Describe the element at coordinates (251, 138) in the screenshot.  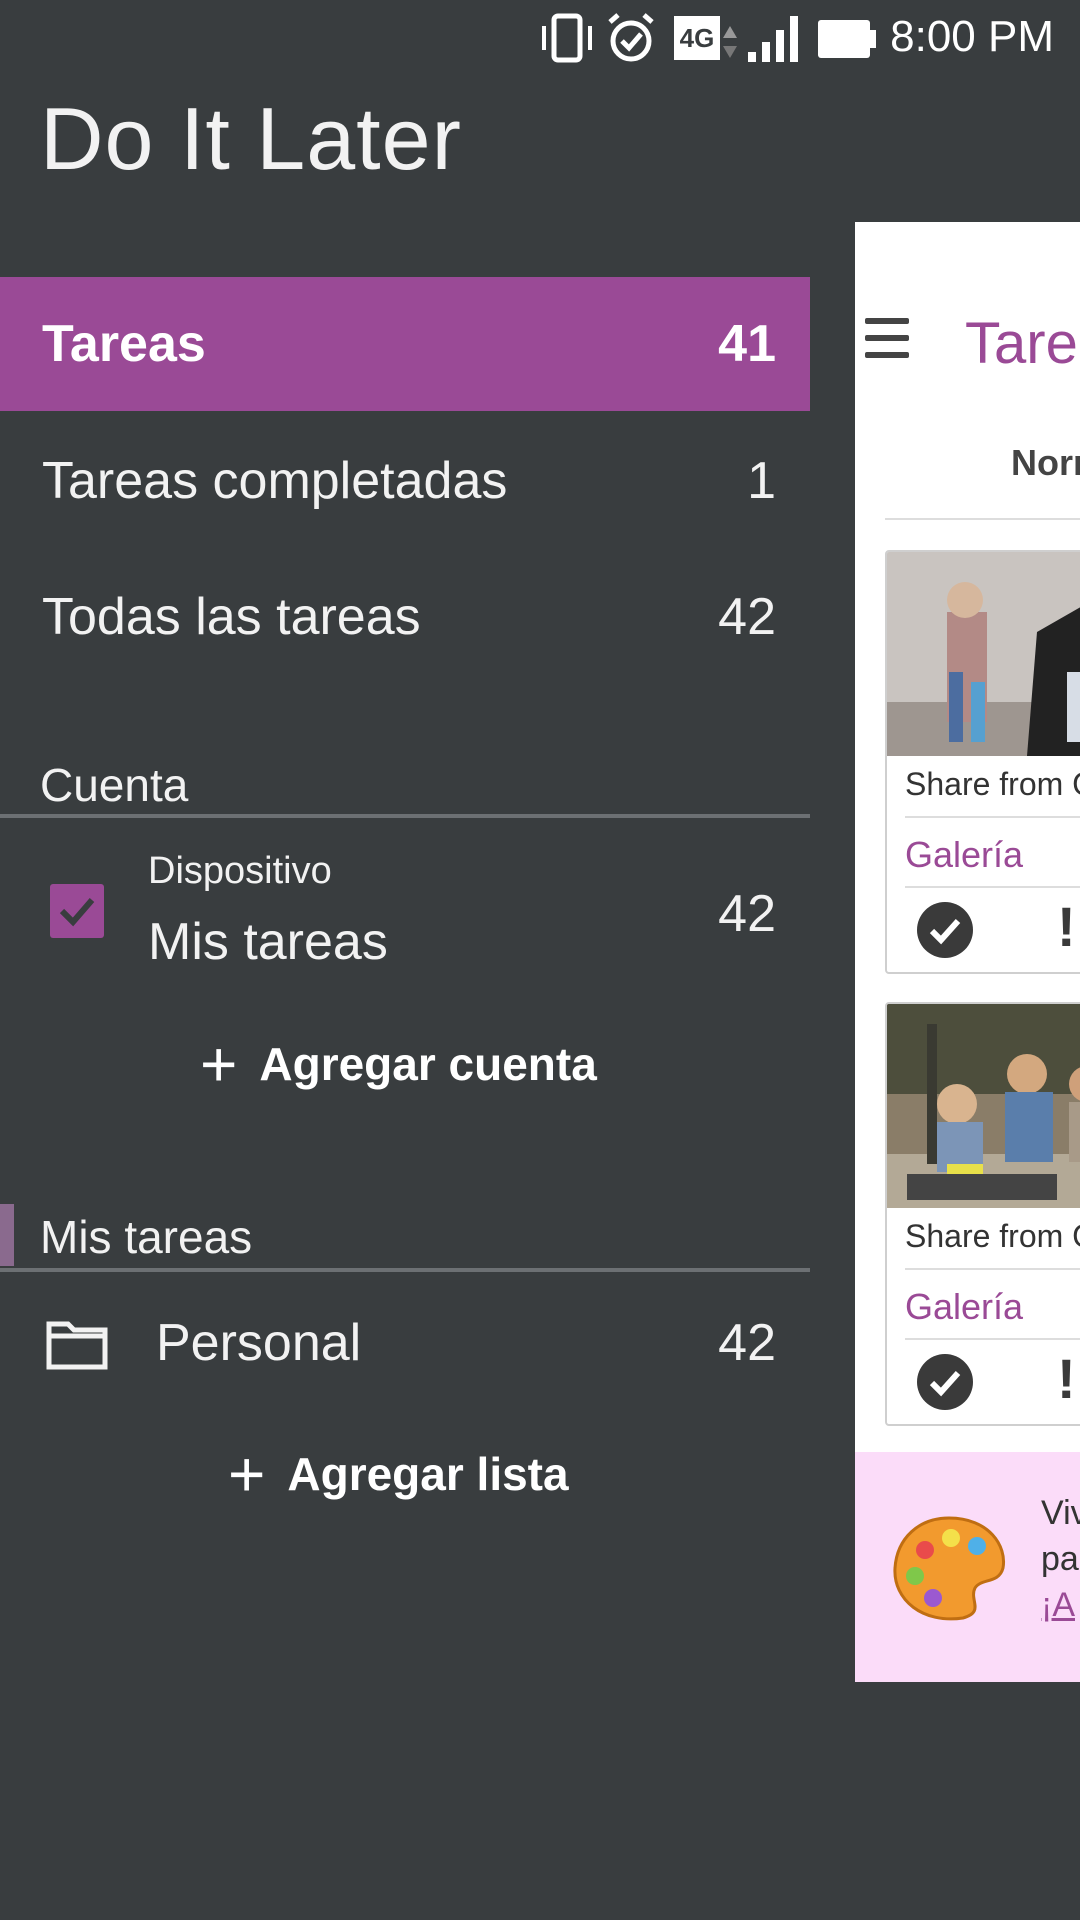
I see `app-title: Do It Later` at that location.